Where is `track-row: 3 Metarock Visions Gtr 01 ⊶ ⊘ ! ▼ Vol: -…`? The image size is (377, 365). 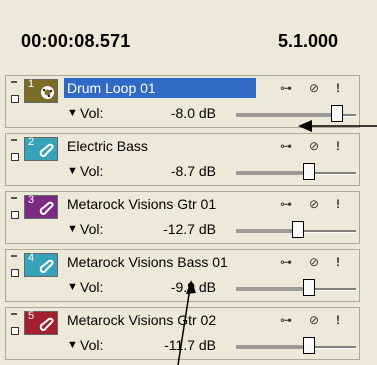
track-row: 3 Metarock Visions Gtr 01 ⊶ ⊘ ! ▼ Vol: -… is located at coordinates (182, 217).